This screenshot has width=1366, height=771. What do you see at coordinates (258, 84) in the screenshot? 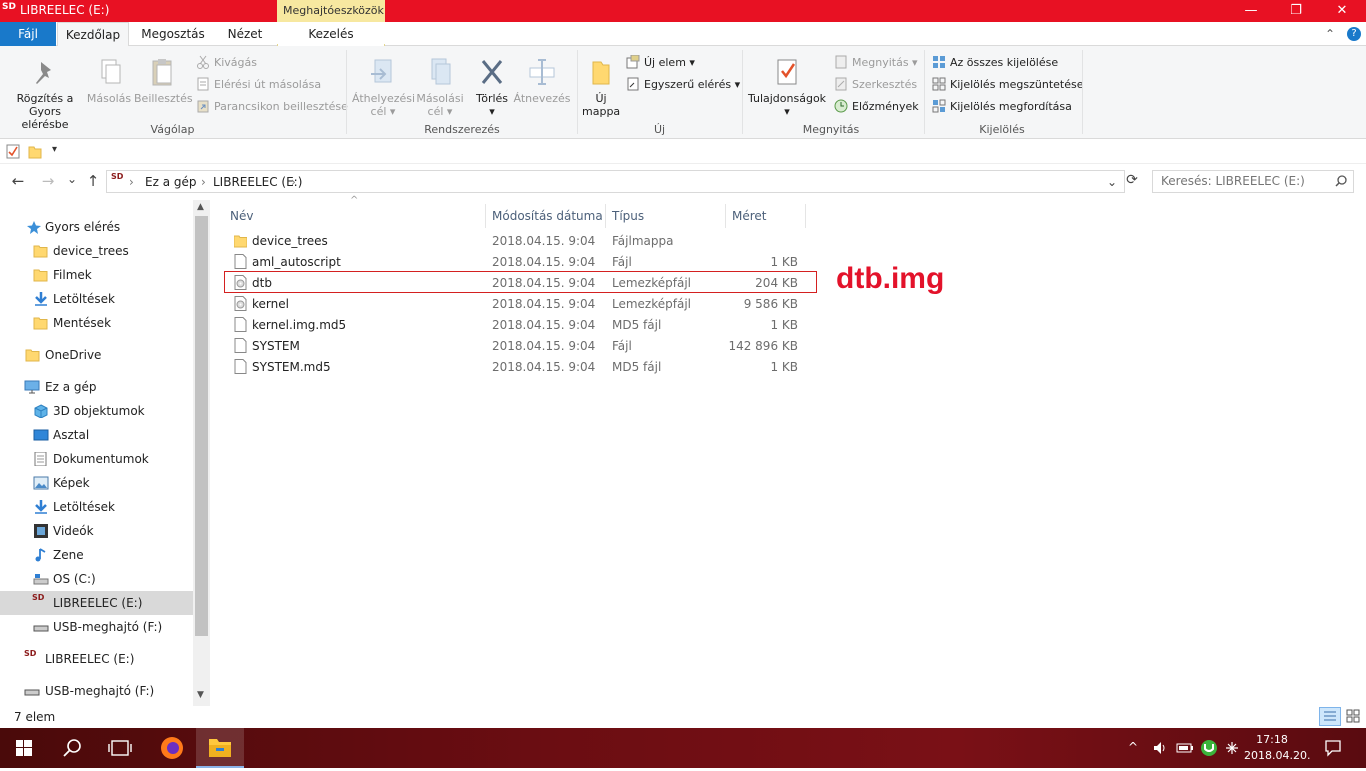
I see `copy-path-button: Elérési út másolása` at bounding box center [258, 84].